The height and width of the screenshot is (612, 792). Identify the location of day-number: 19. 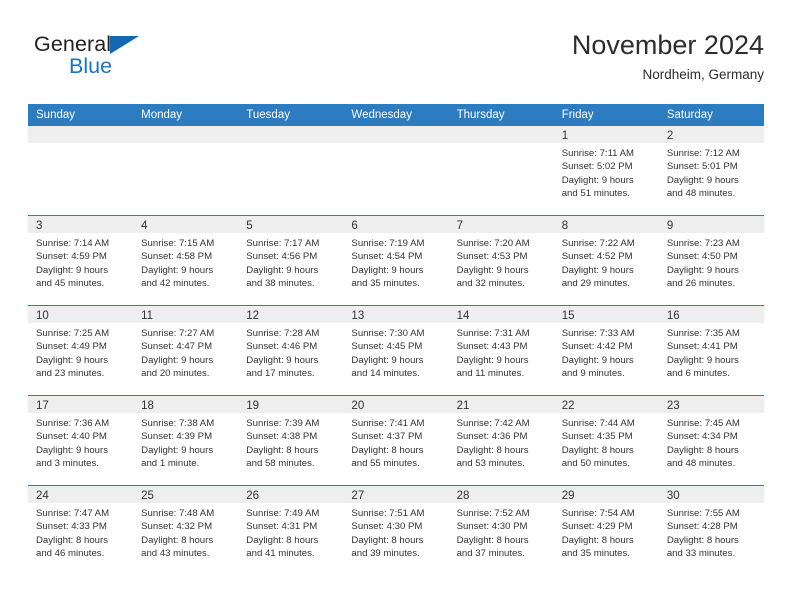
(253, 406).